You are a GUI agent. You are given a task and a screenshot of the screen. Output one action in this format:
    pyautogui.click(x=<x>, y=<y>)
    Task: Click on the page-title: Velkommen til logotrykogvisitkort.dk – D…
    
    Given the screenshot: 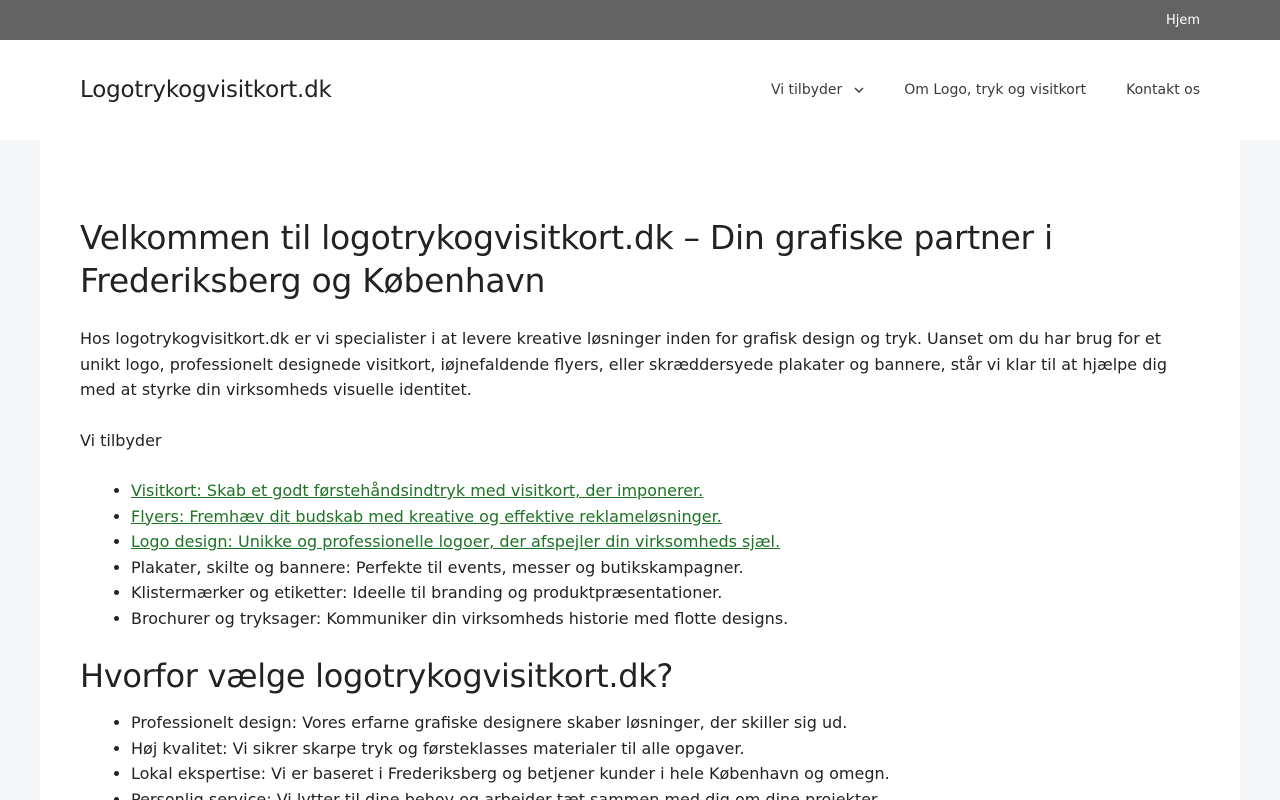 What is the action you would take?
    pyautogui.click(x=566, y=259)
    